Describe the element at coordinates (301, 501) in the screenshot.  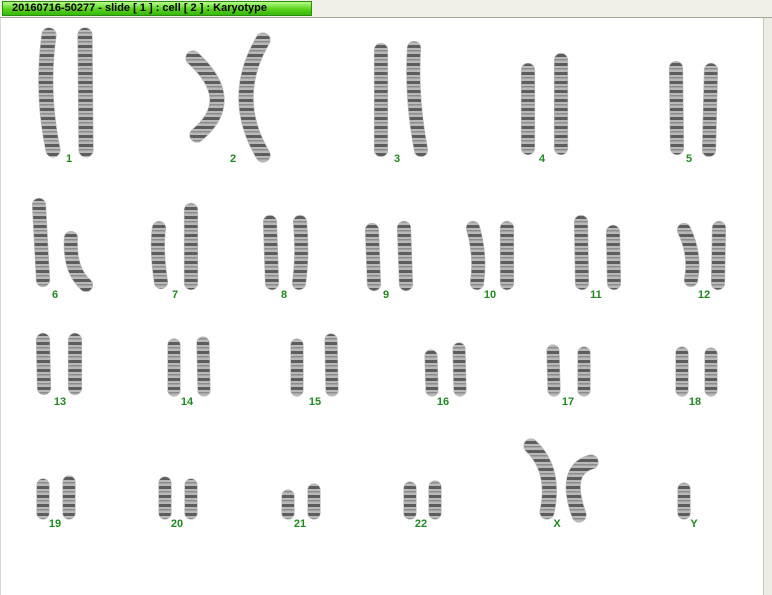
I see `chr-21-pair` at that location.